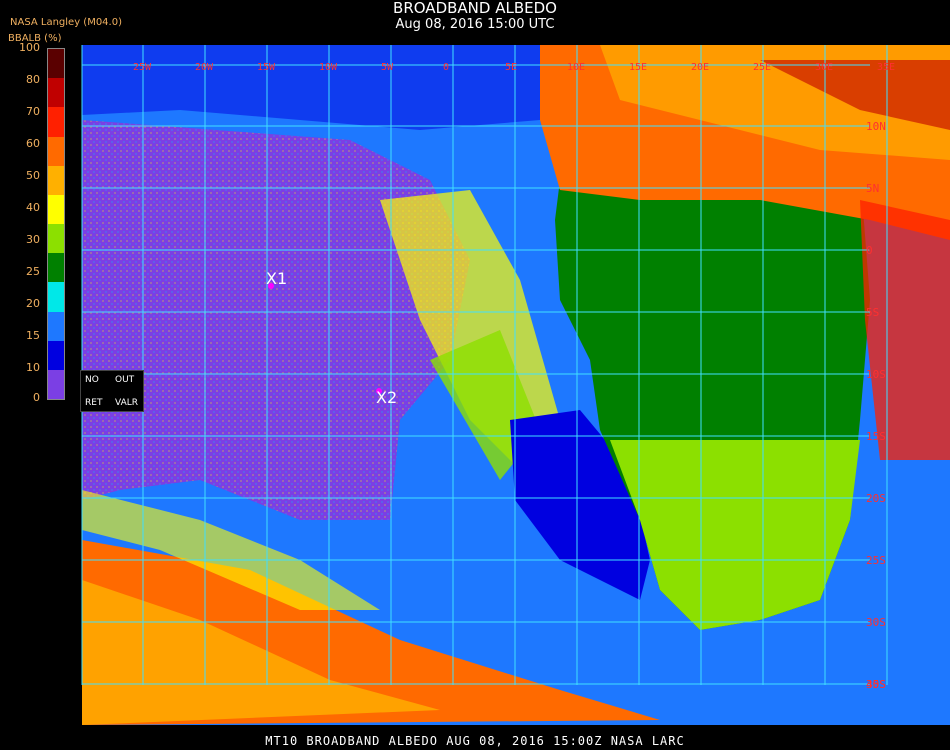 Image resolution: width=950 pixels, height=750 pixels. Describe the element at coordinates (876, 498) in the screenshot. I see `latitude-label: 20S` at that location.